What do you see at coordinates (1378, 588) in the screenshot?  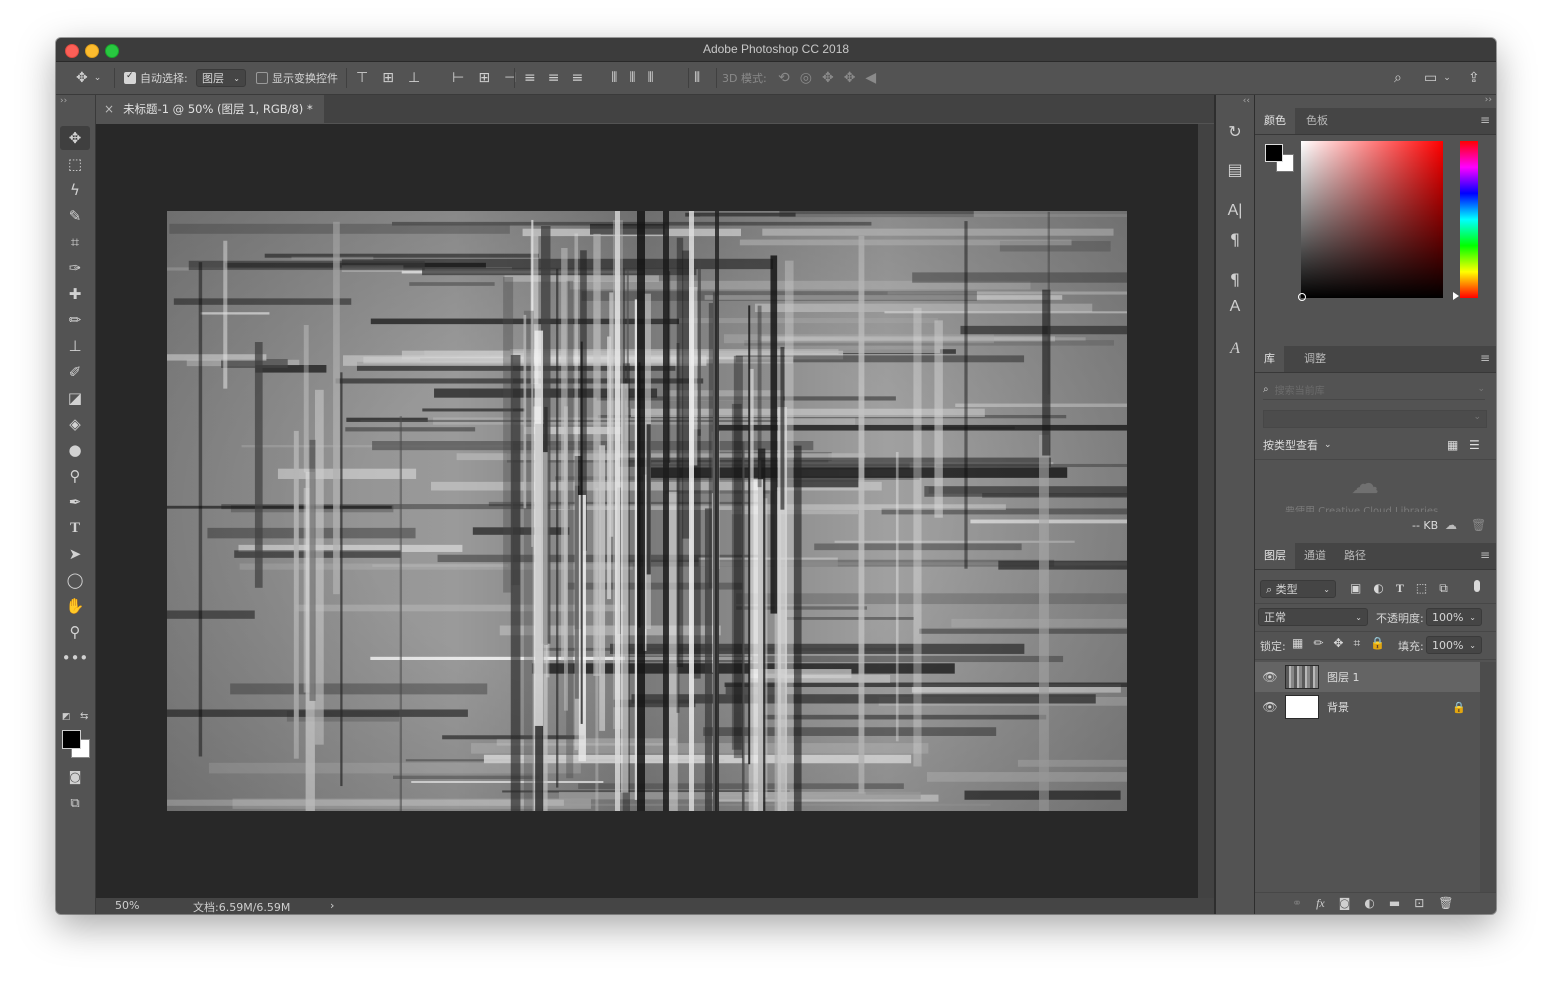 I see `adjustment-layer-filter-icon: ◐` at bounding box center [1378, 588].